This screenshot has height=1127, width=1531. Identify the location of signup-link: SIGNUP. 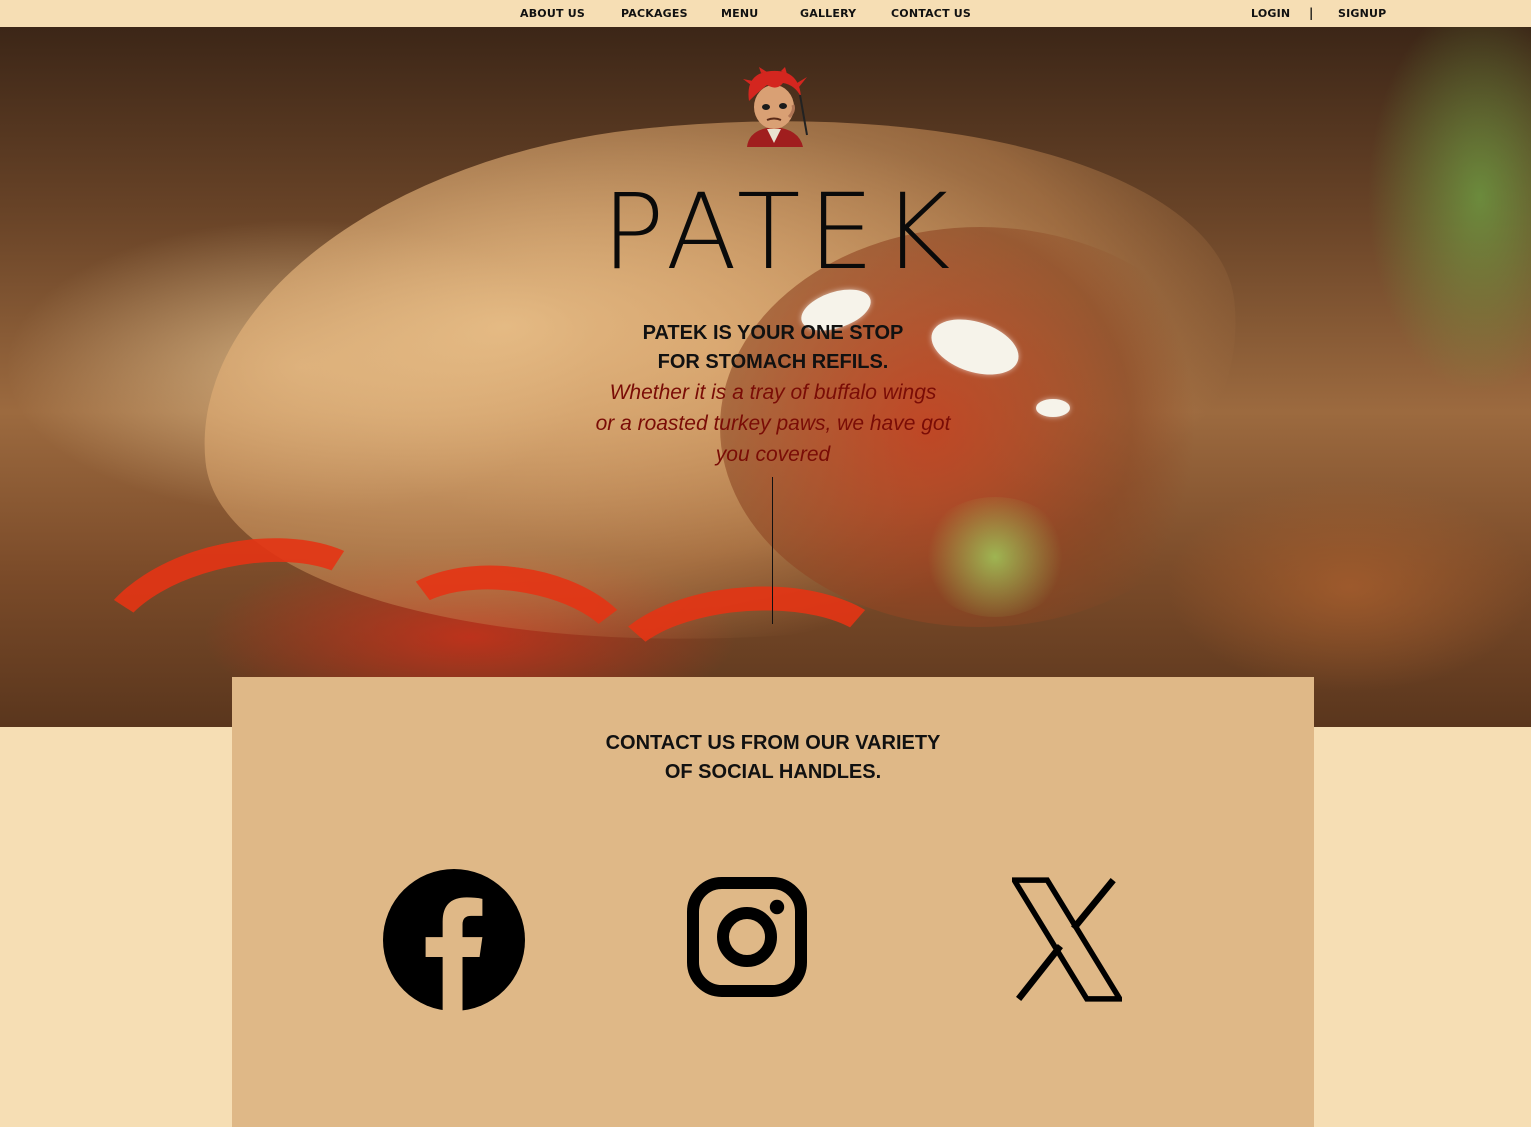
(1362, 13).